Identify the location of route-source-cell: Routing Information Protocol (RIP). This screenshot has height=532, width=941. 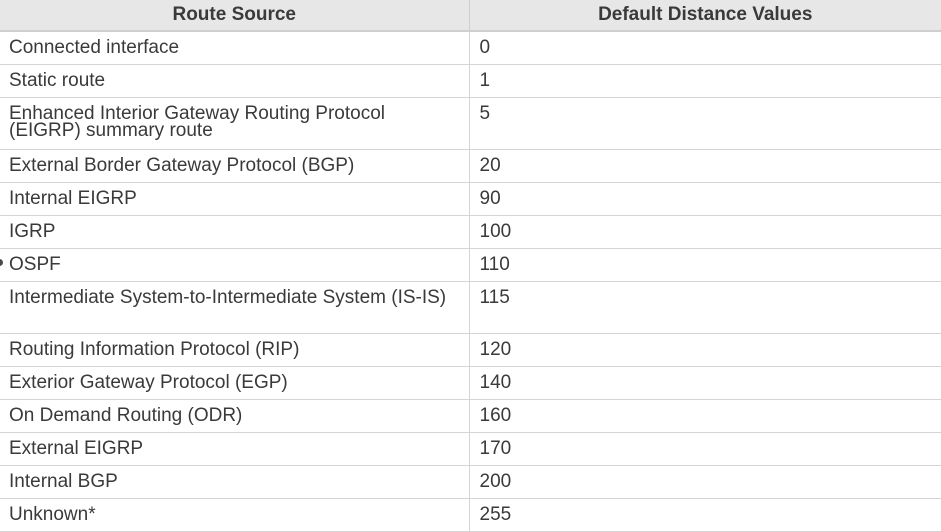
(235, 350).